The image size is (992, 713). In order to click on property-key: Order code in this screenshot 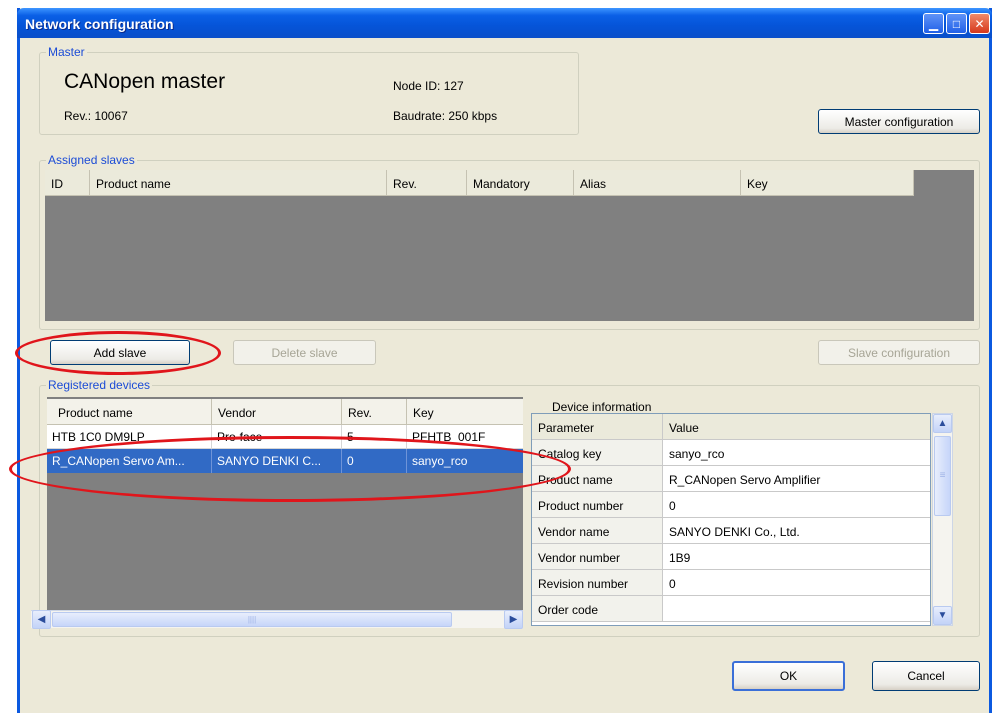, I will do `click(597, 608)`.